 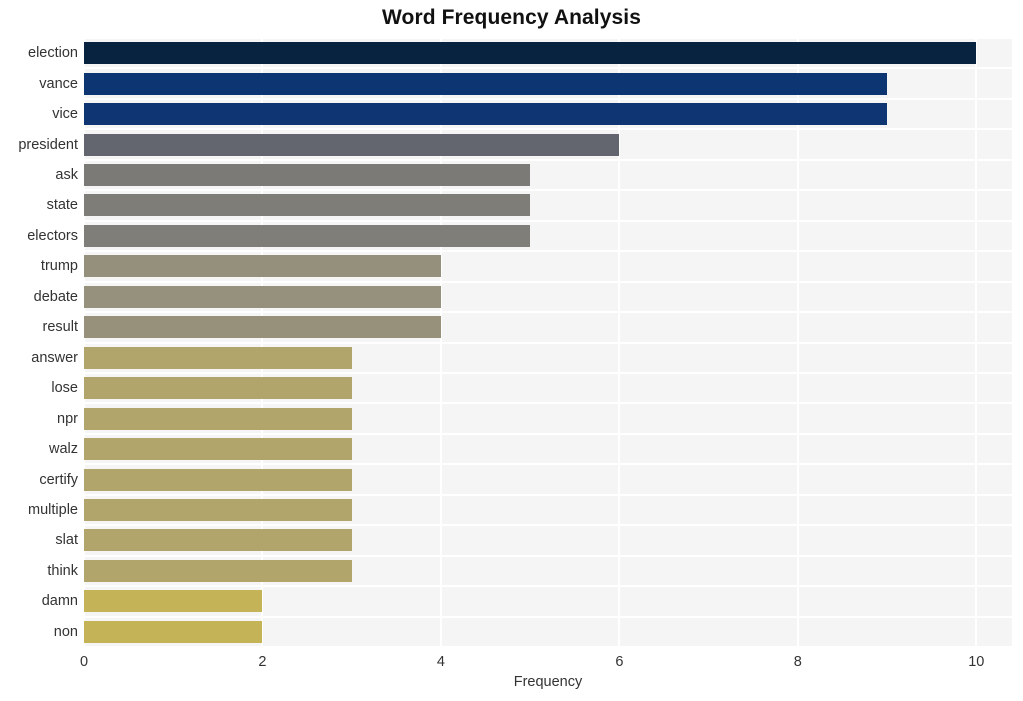 What do you see at coordinates (67, 418) in the screenshot?
I see `y-axis-tick-label: npr` at bounding box center [67, 418].